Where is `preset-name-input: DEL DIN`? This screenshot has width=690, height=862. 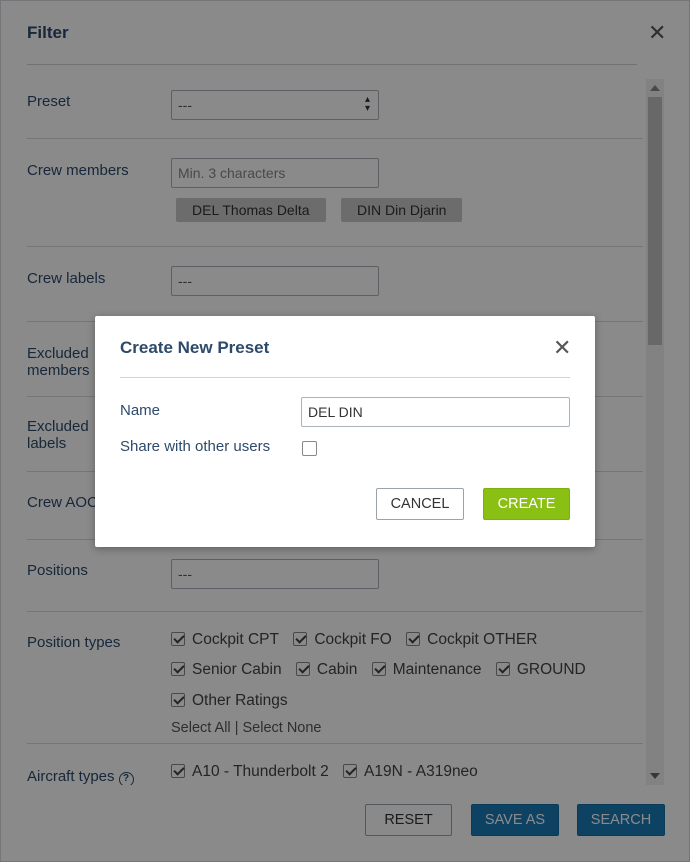 preset-name-input: DEL DIN is located at coordinates (435, 412).